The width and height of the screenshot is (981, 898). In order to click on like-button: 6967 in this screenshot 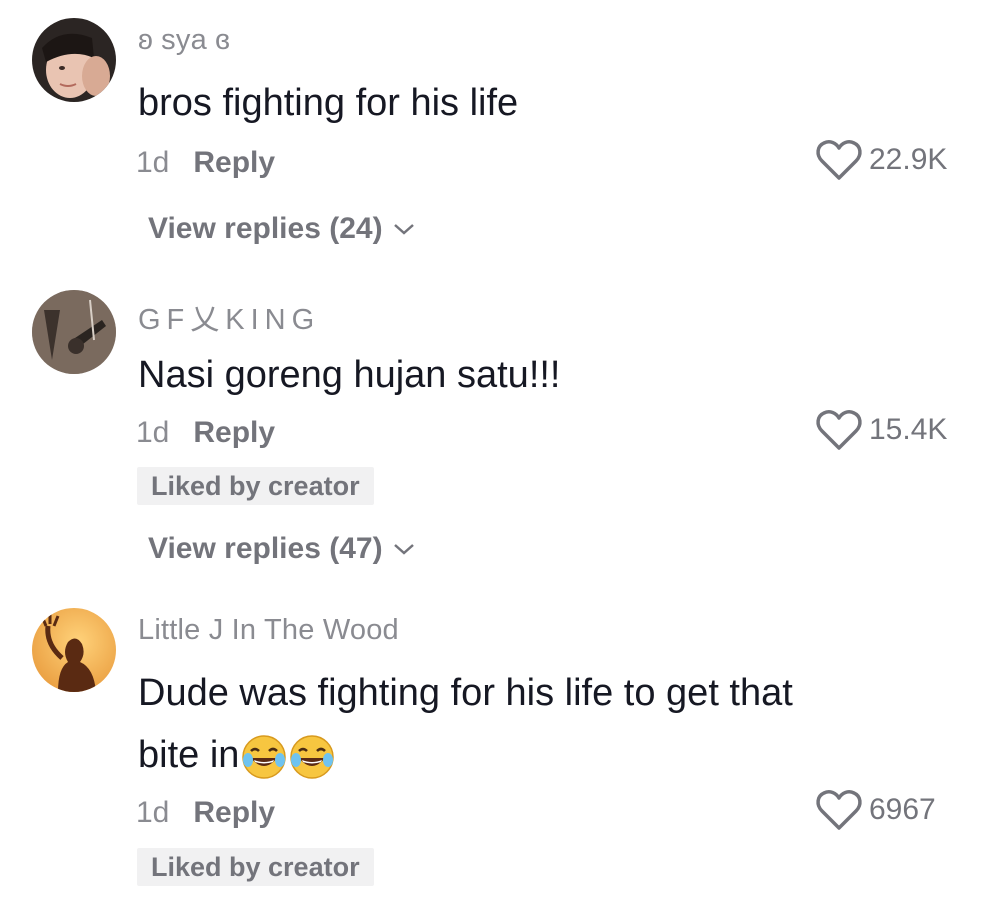, I will do `click(875, 810)`.